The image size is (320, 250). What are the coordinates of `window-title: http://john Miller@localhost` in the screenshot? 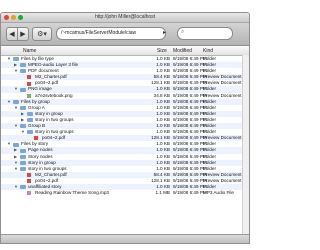 It's located at (125, 17).